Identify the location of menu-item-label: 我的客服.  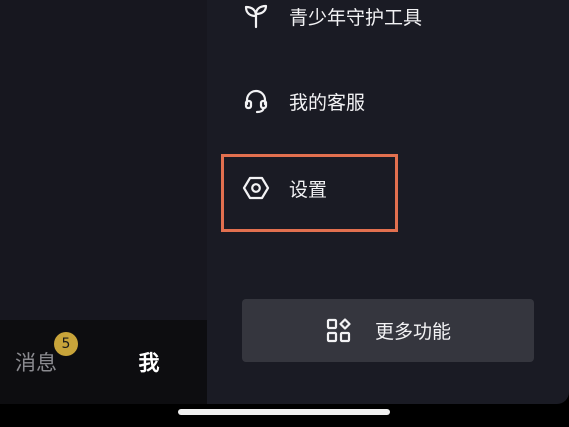
(327, 102).